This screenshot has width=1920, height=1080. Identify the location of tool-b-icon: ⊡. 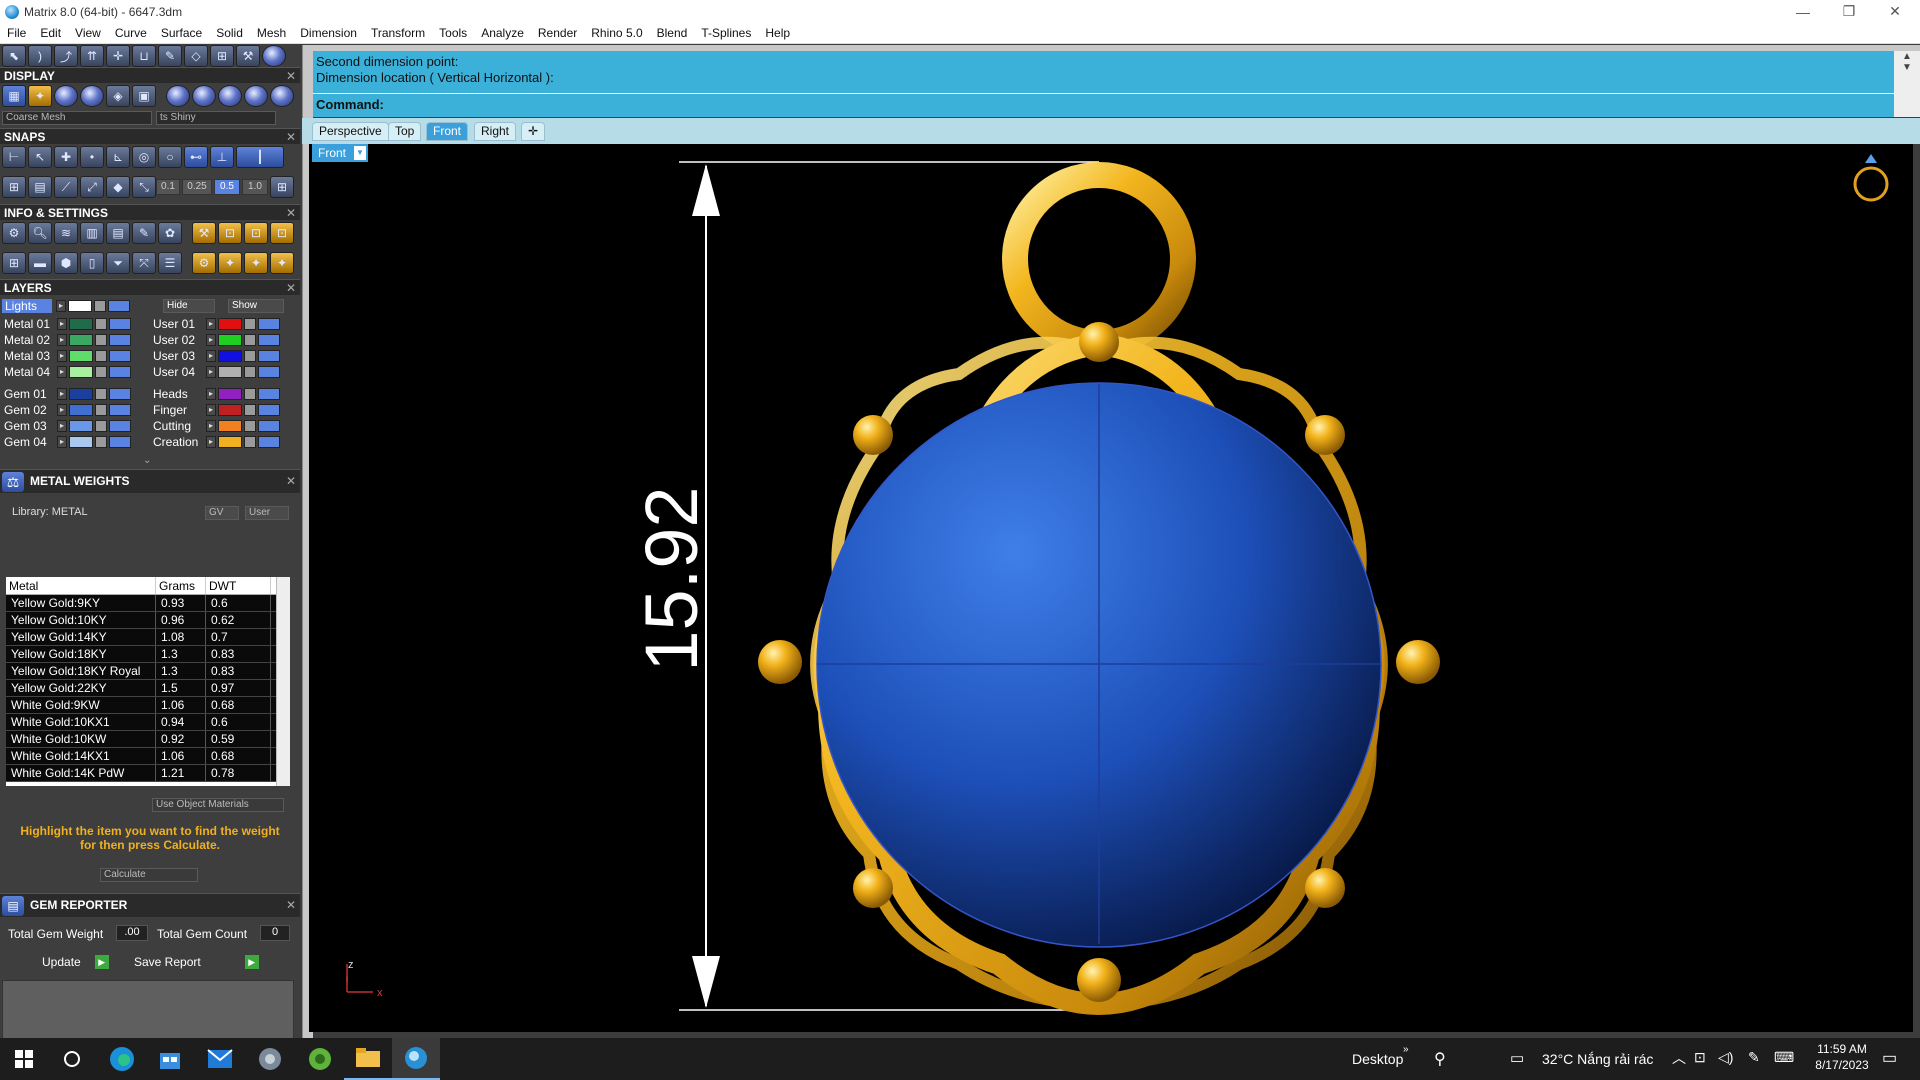
(230, 233).